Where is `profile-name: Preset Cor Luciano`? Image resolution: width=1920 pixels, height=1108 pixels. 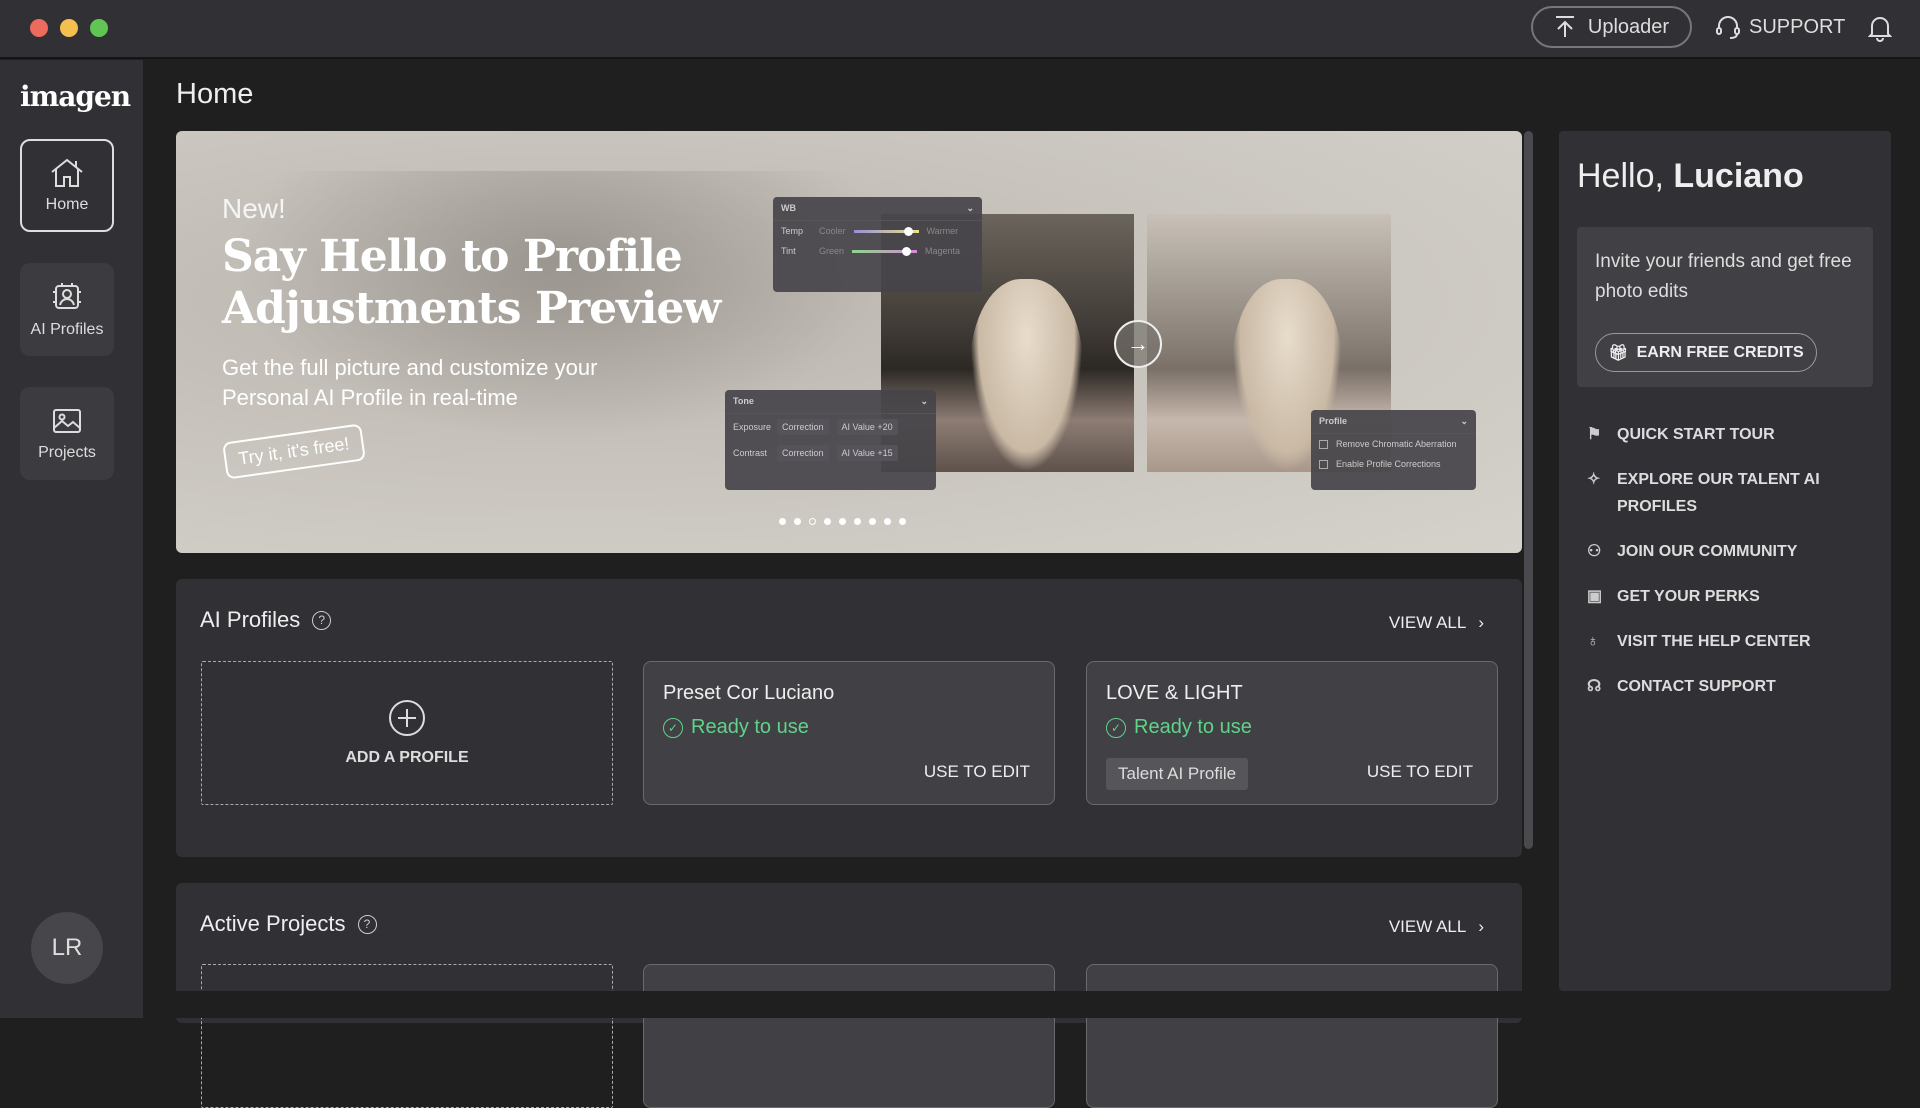
profile-name: Preset Cor Luciano is located at coordinates (749, 693).